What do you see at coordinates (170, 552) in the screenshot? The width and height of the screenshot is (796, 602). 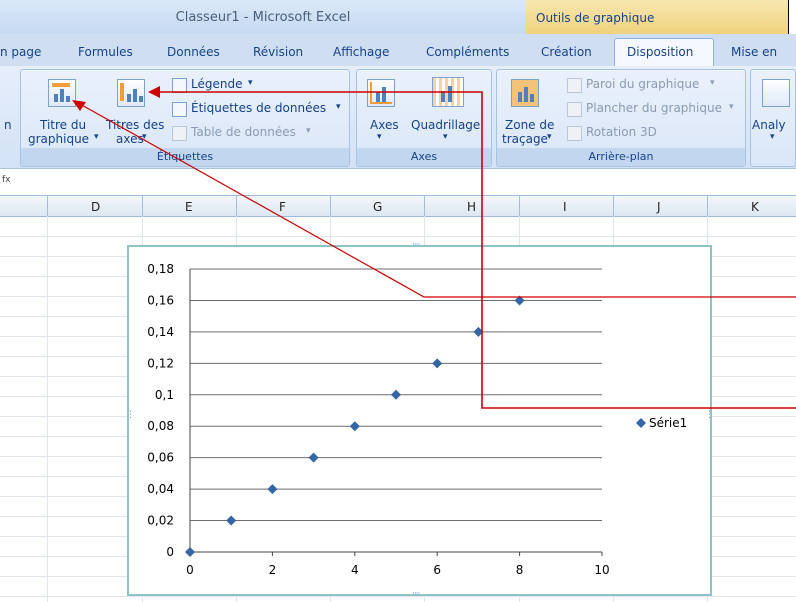 I see `y-tick-label: 0` at bounding box center [170, 552].